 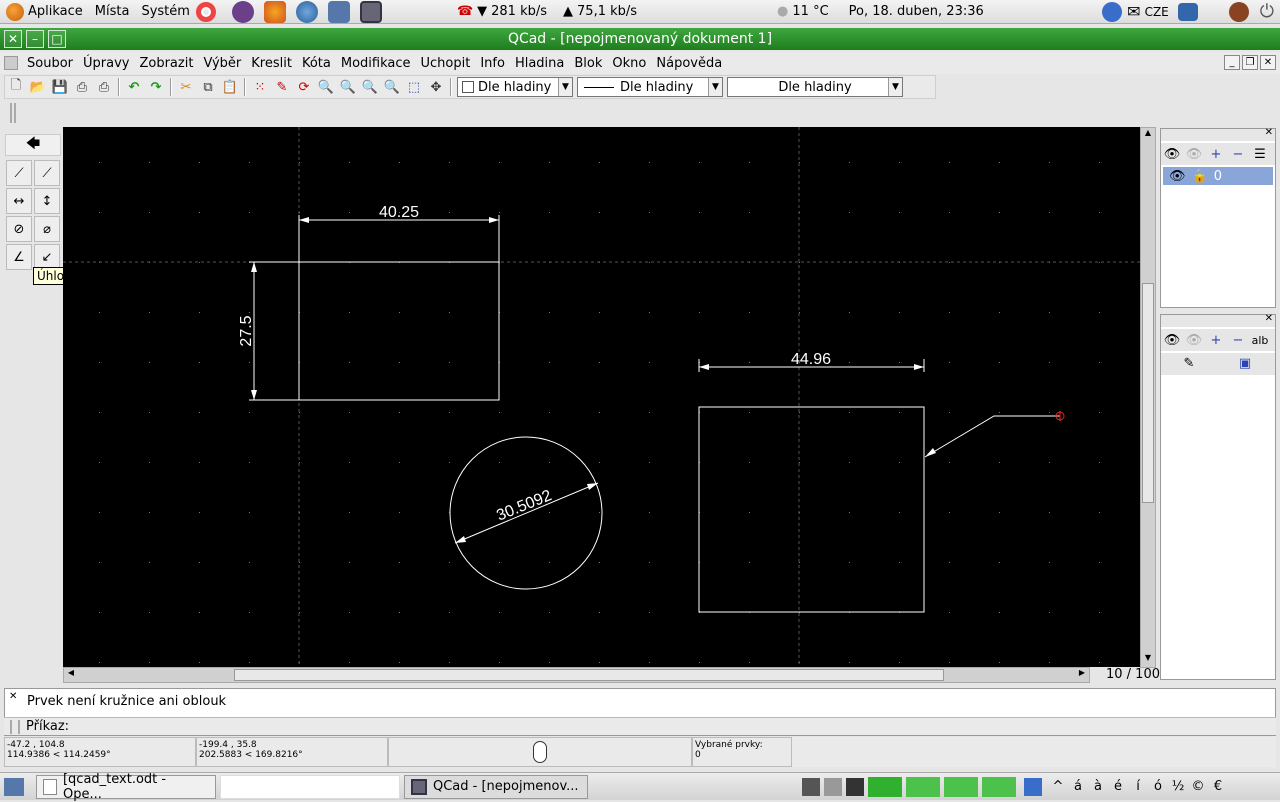 What do you see at coordinates (392, 87) in the screenshot?
I see `zoom-previous-icon: 🔍` at bounding box center [392, 87].